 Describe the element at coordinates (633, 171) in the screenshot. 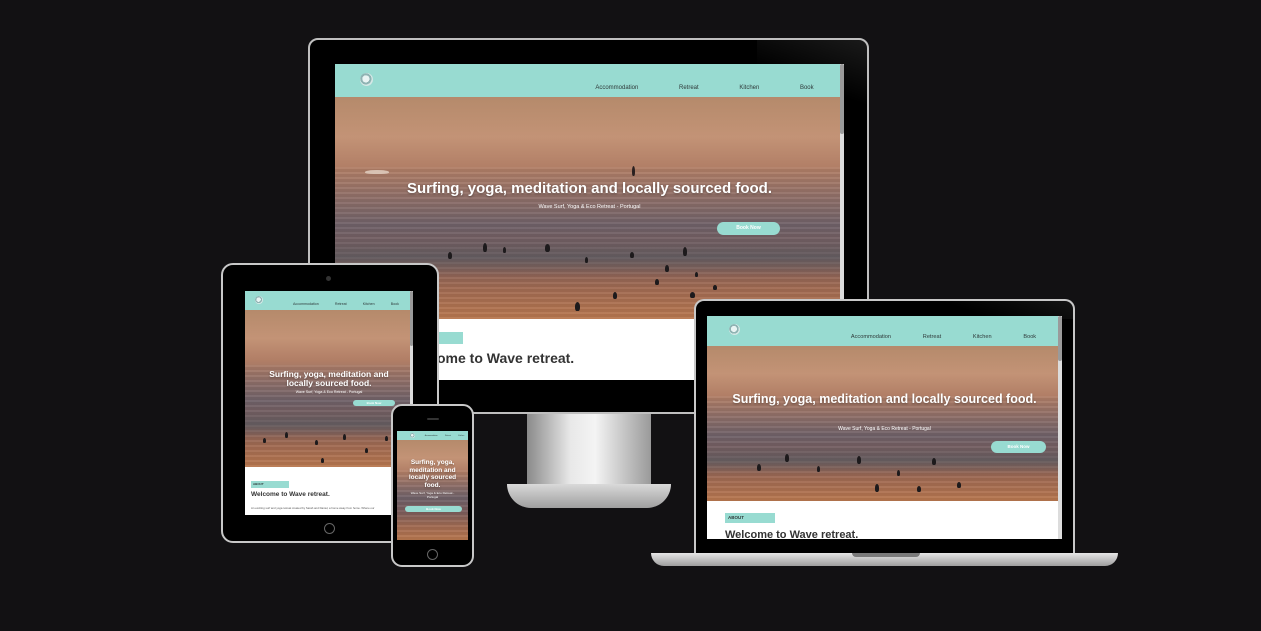

I see `sailboat-icon` at that location.